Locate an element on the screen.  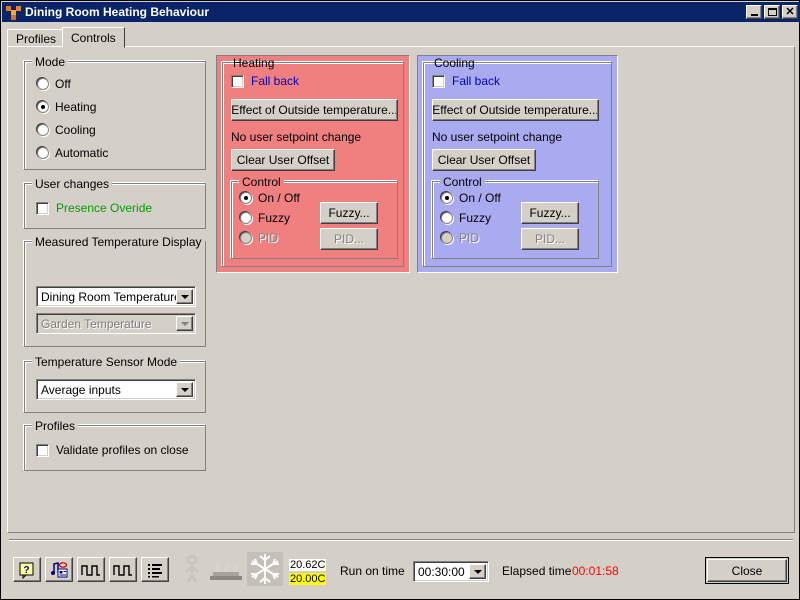
checkbox-cooling-fall-back: Fall back is located at coordinates (466, 81).